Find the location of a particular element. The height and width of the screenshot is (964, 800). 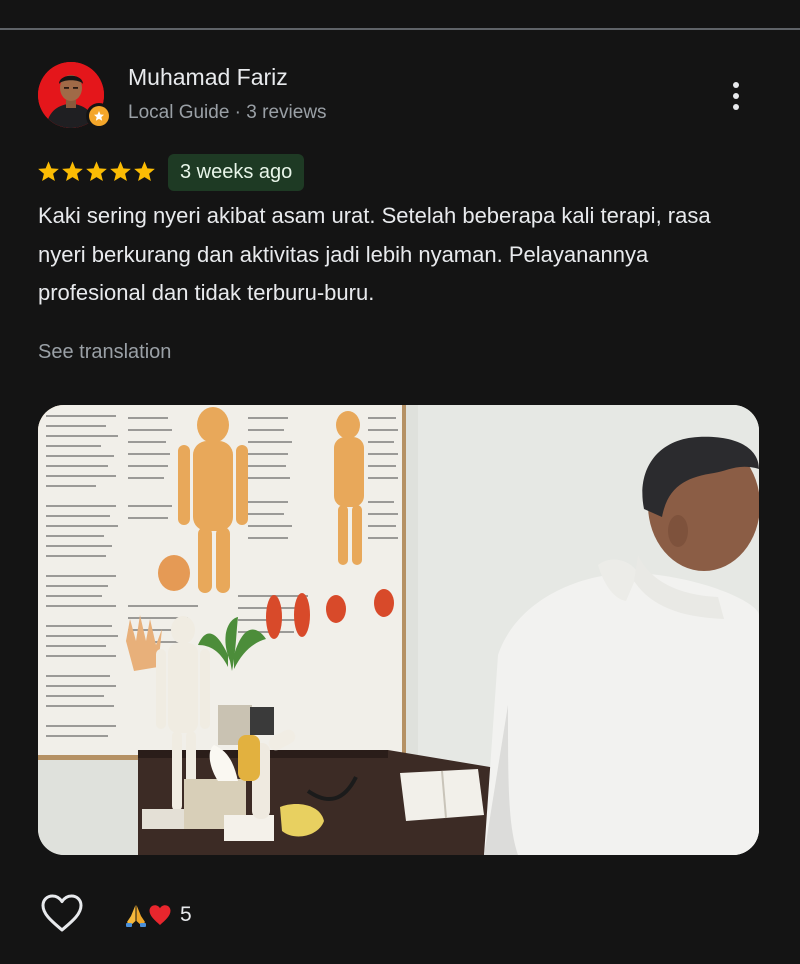

local-guide-badge-icon is located at coordinates (99, 116).